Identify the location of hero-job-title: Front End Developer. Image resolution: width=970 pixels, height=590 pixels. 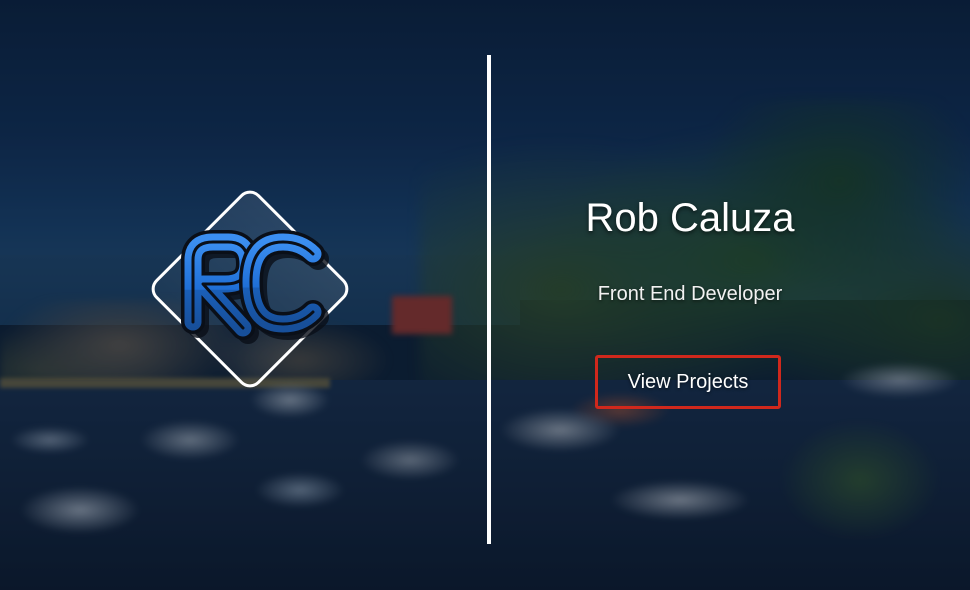
(690, 294).